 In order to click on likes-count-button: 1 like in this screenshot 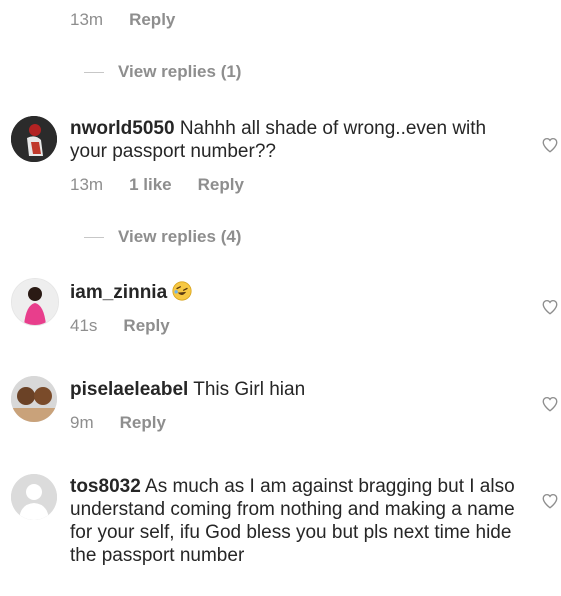, I will do `click(150, 185)`.